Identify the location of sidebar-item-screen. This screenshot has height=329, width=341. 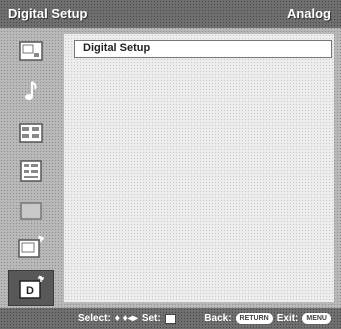
(31, 211).